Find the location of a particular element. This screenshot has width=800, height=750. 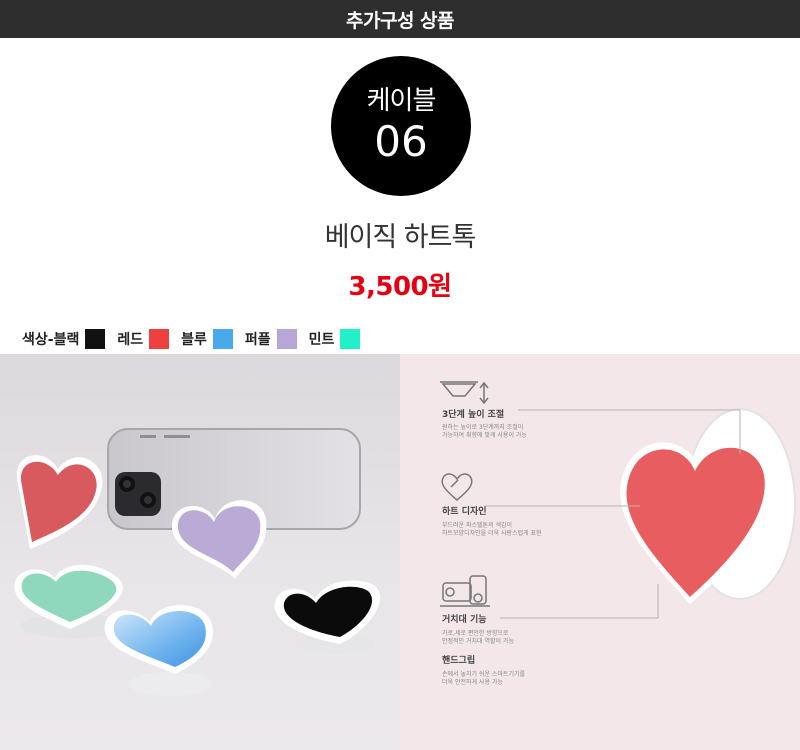

color-option-label: 퍼플 is located at coordinates (257, 340).